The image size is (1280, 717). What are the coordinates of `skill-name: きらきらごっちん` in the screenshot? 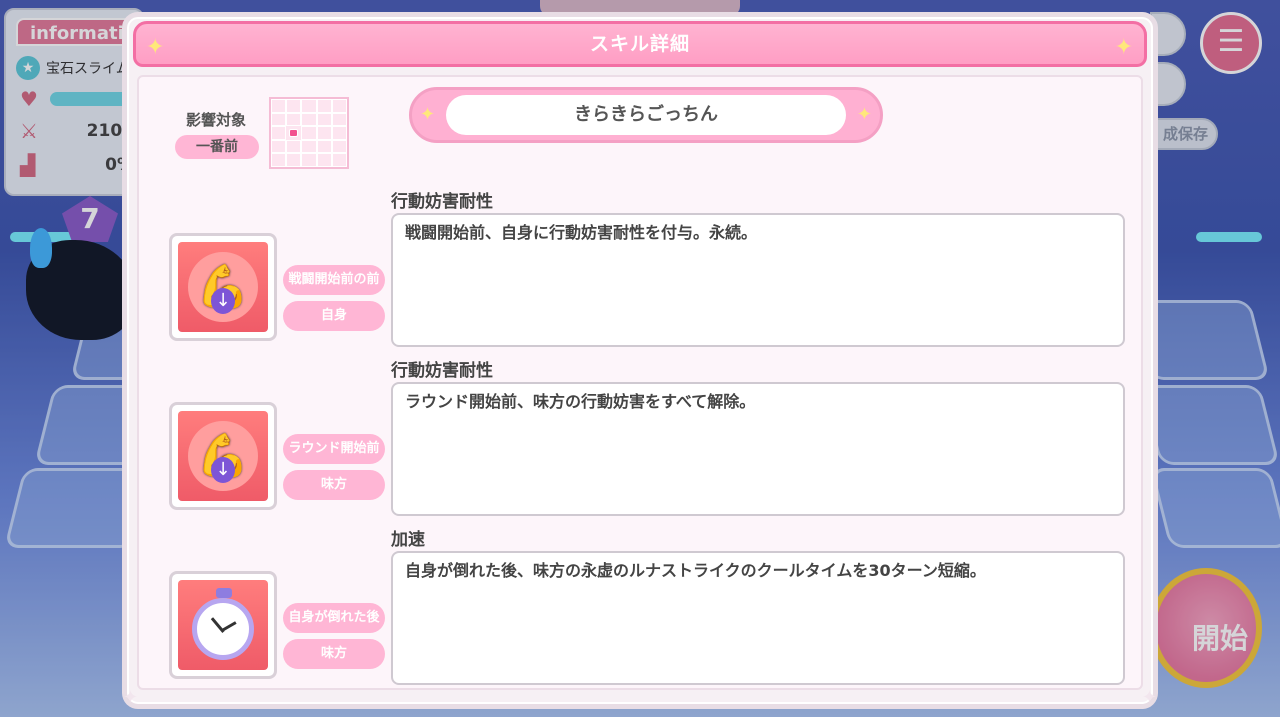 It's located at (646, 115).